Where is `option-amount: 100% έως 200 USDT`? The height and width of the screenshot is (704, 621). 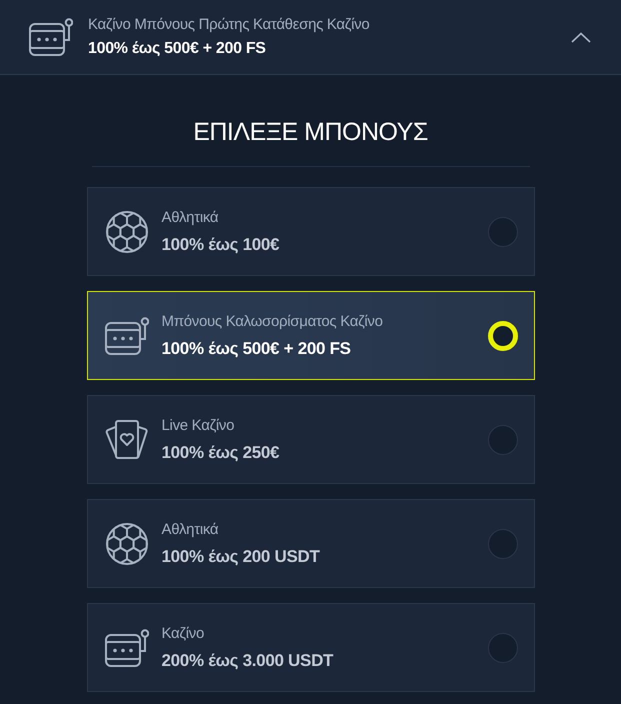
option-amount: 100% έως 200 USDT is located at coordinates (241, 556).